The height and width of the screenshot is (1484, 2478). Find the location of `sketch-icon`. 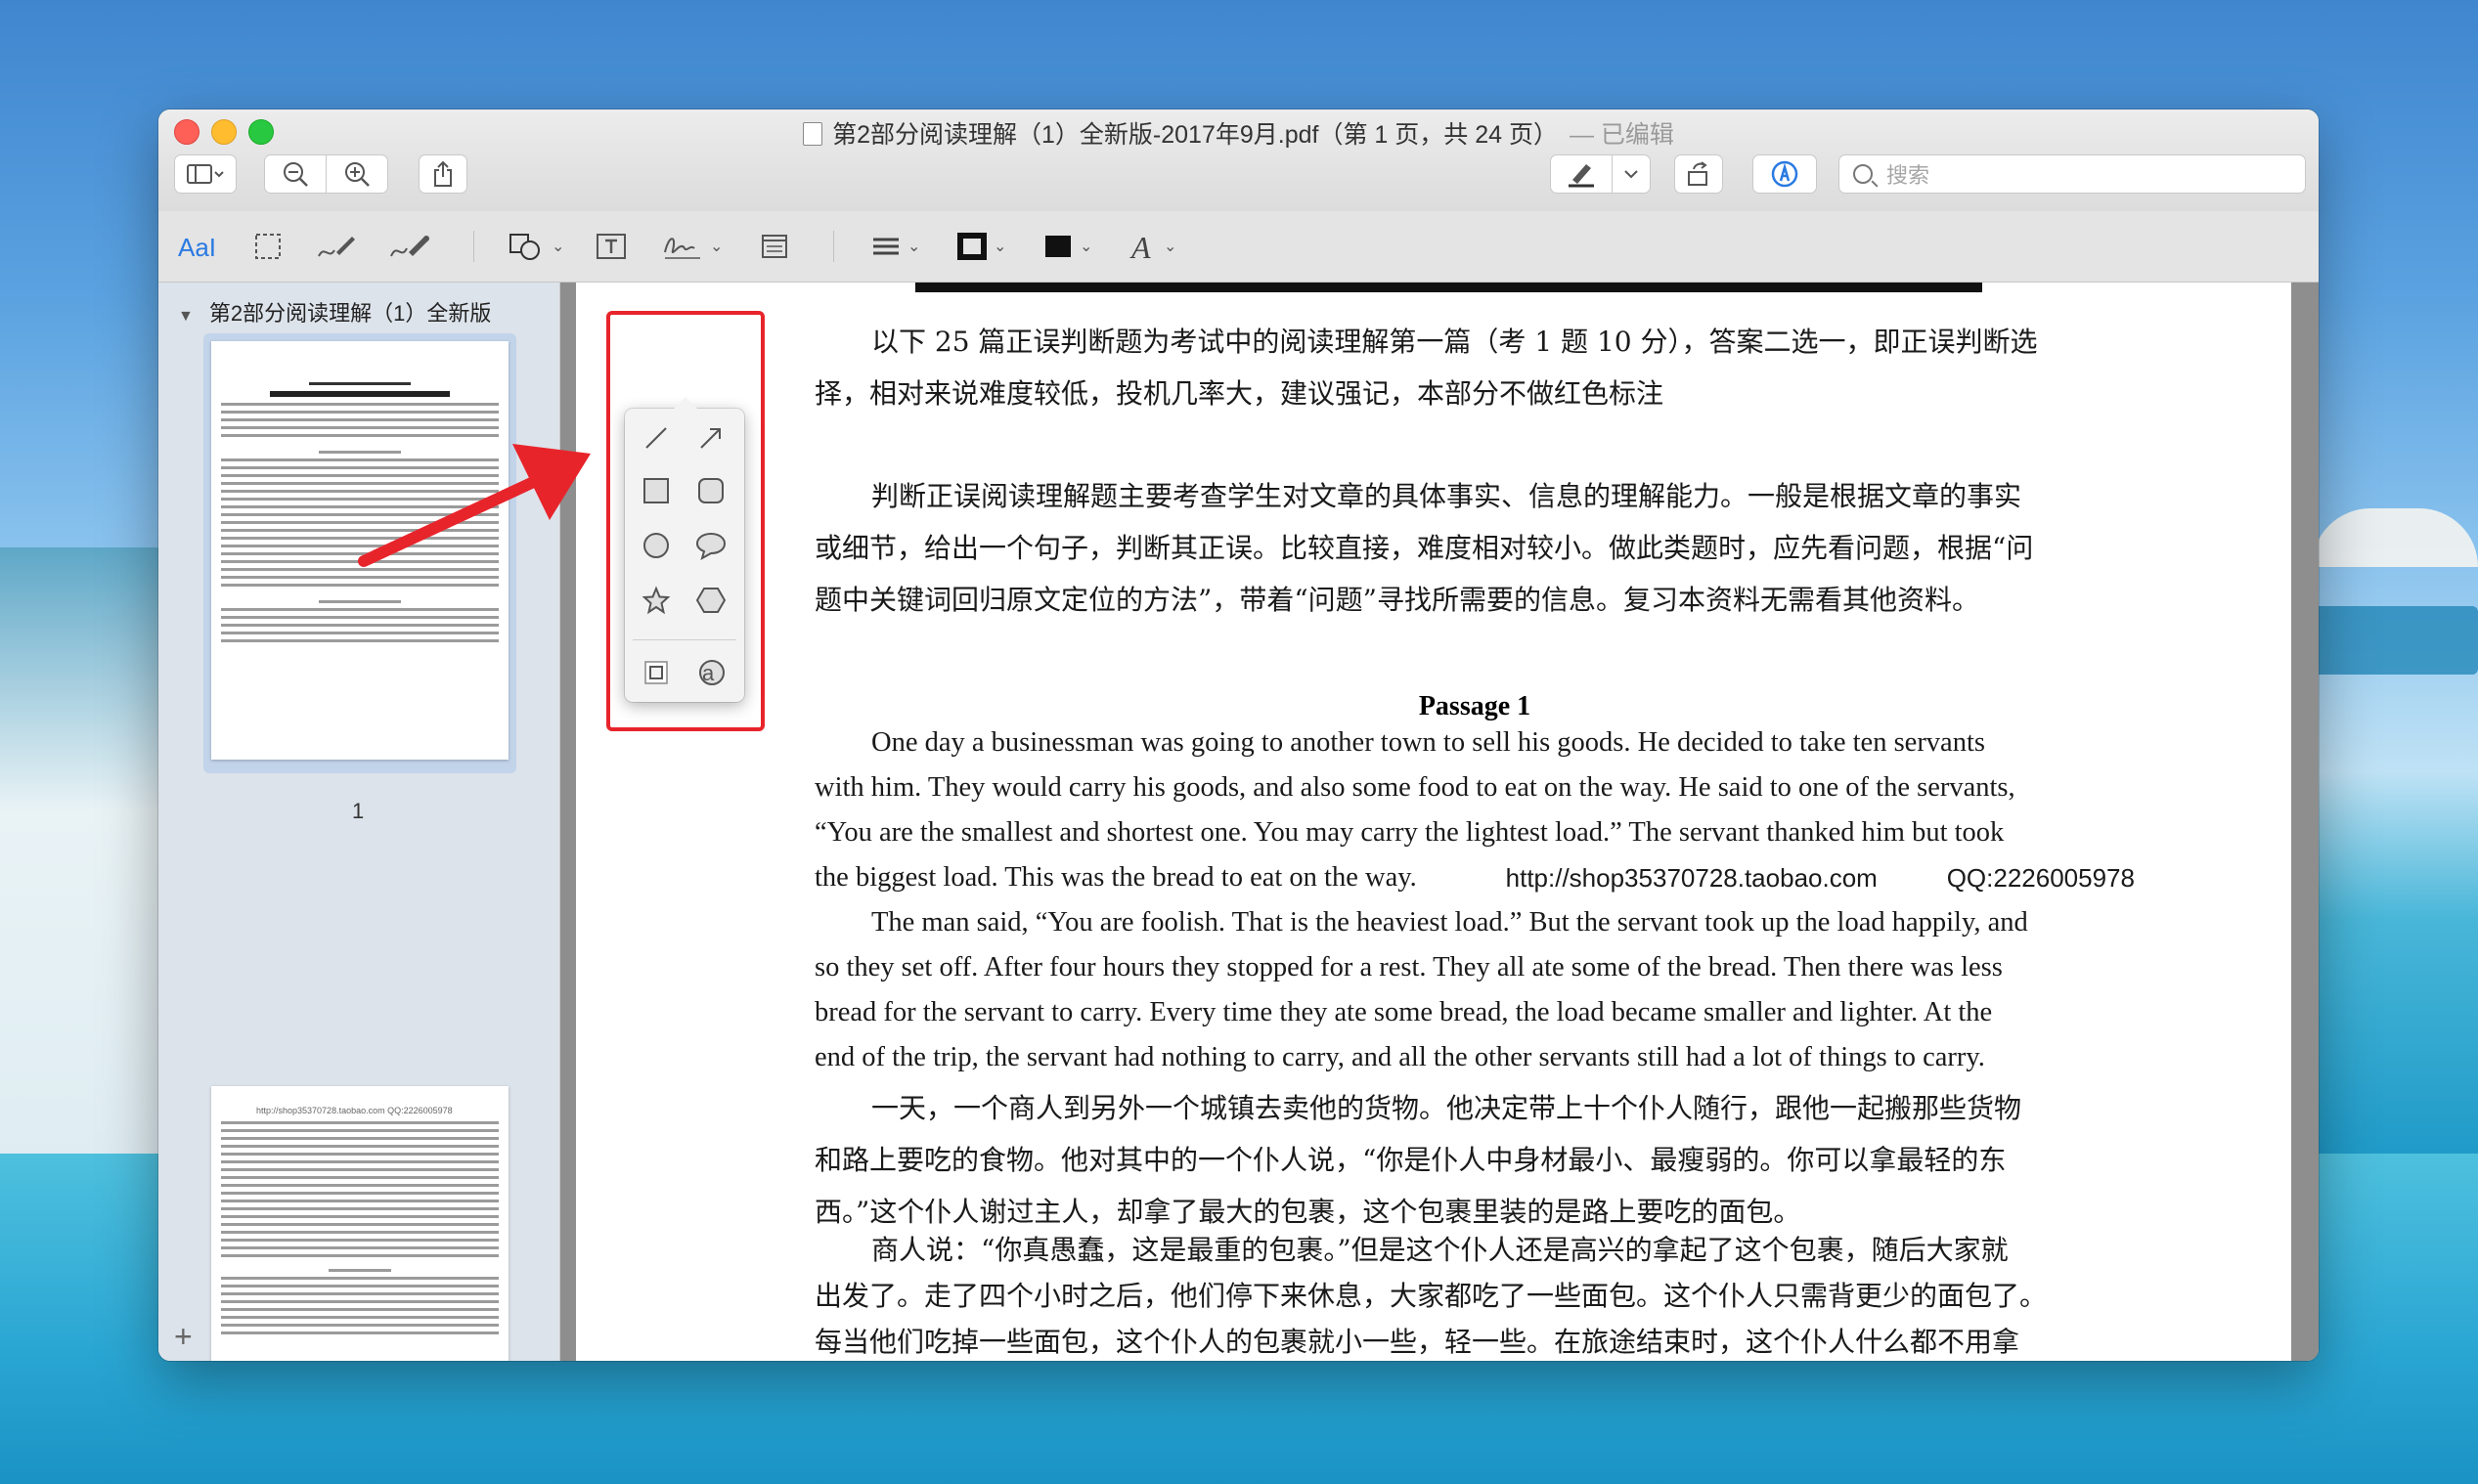

sketch-icon is located at coordinates (336, 247).